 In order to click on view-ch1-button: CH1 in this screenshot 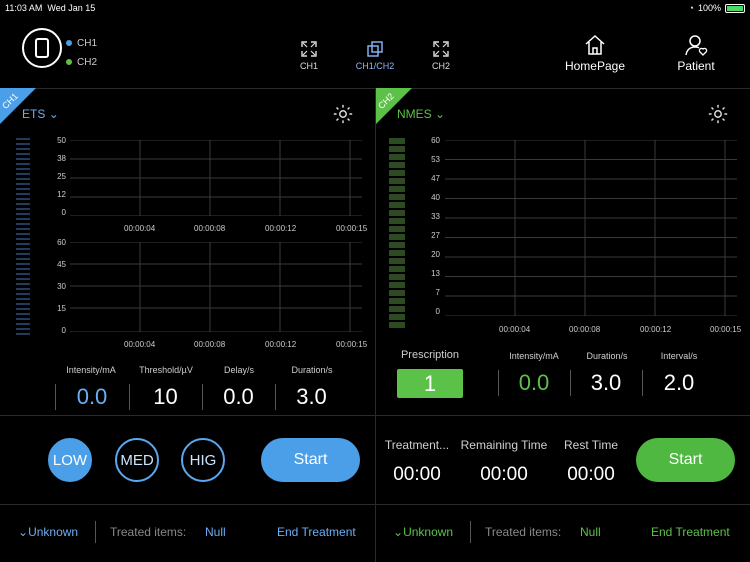, I will do `click(309, 55)`.